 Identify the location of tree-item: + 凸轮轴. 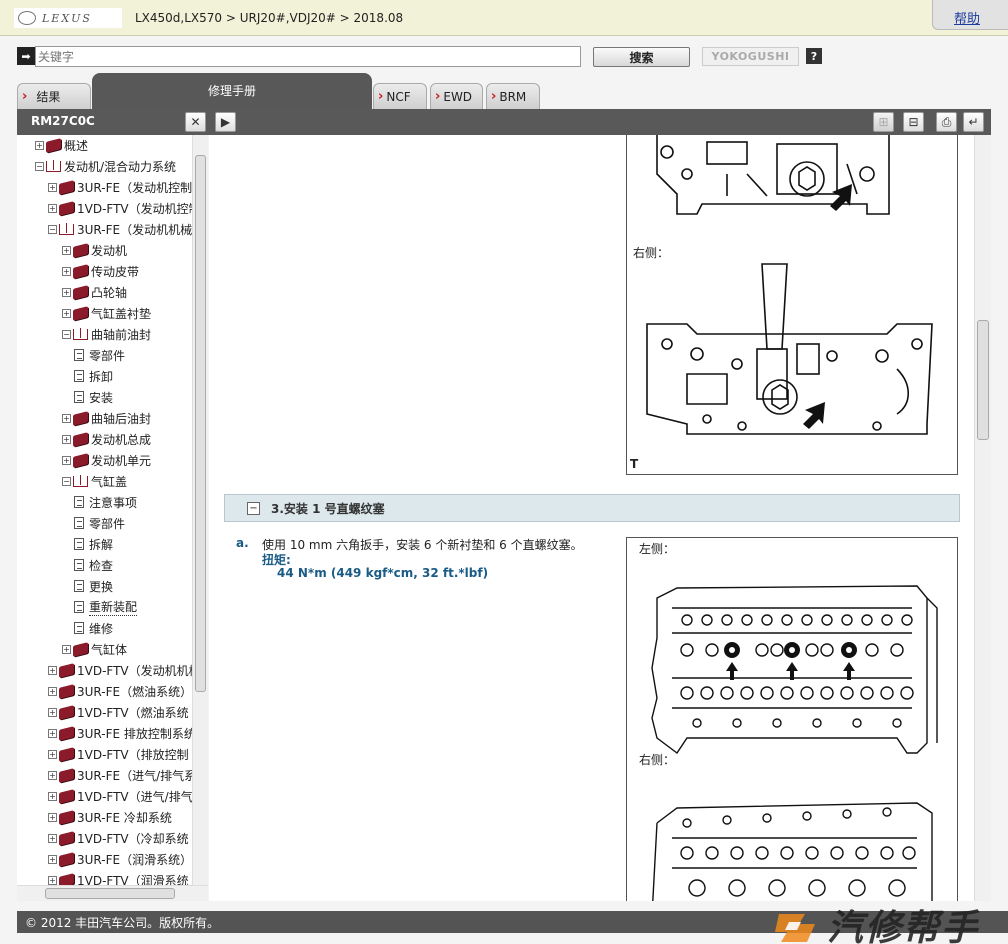
(94, 292).